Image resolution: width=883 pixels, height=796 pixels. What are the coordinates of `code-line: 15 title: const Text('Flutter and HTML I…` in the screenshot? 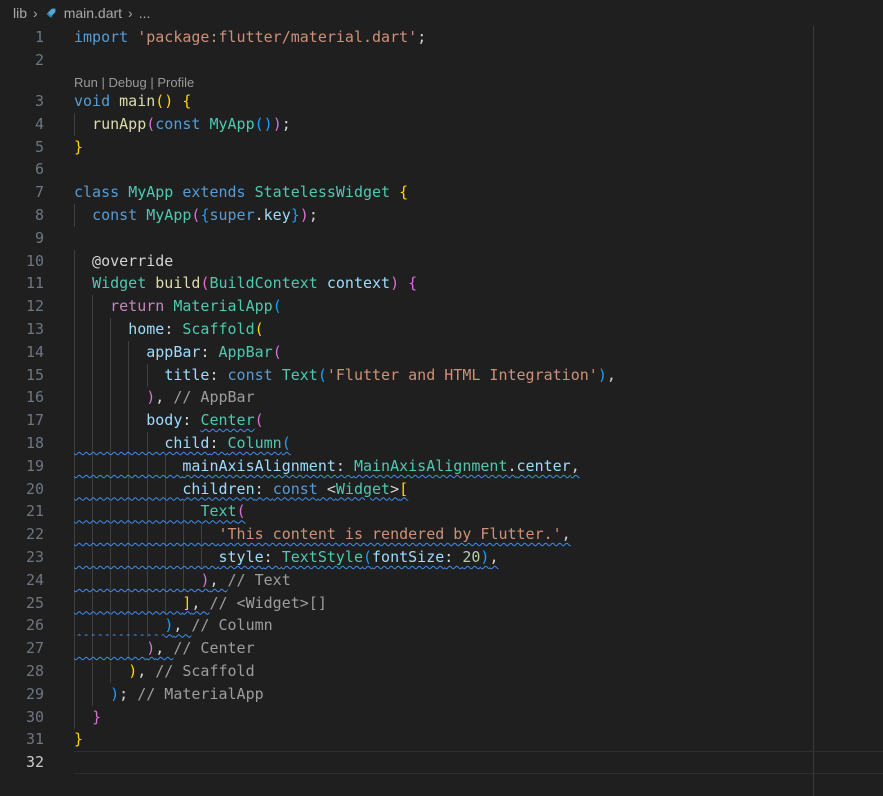 It's located at (441, 375).